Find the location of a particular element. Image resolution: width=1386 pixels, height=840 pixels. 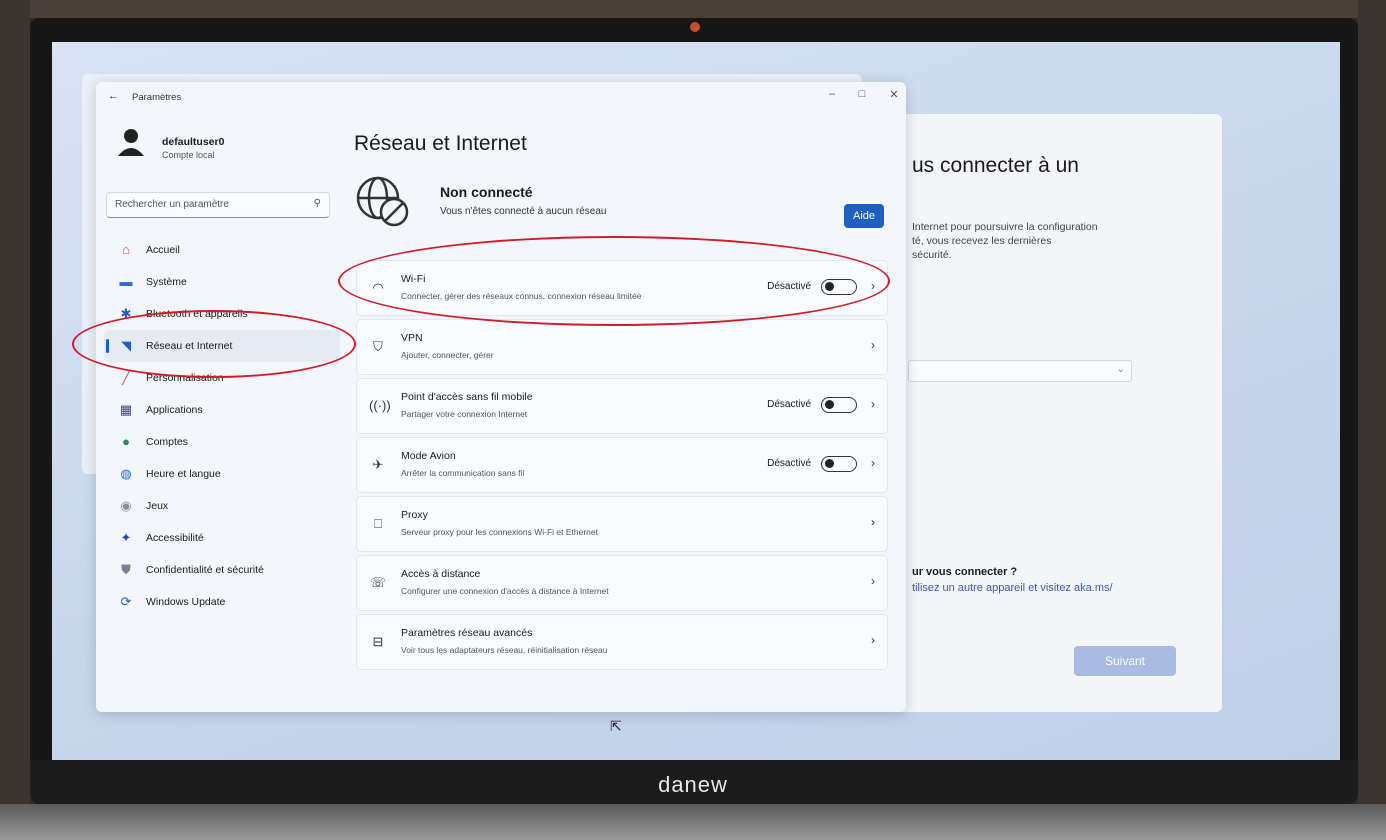

avatar-icon is located at coordinates (131, 142).